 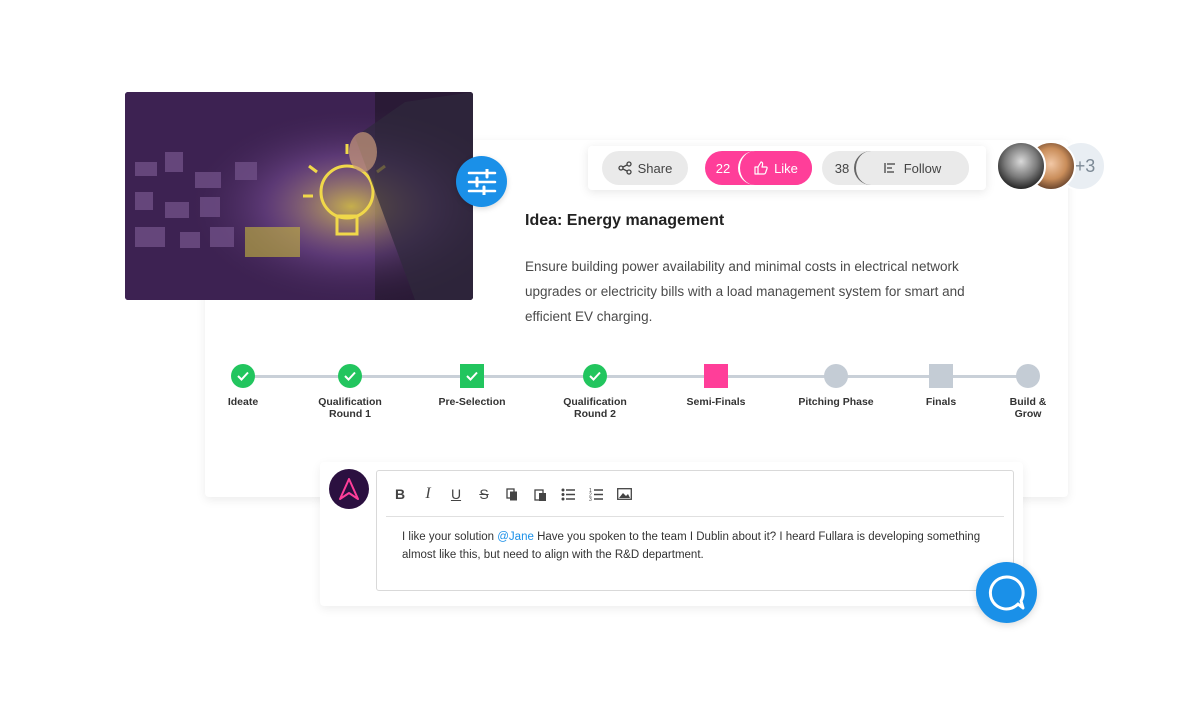 I want to click on copy-button, so click(x=512, y=494).